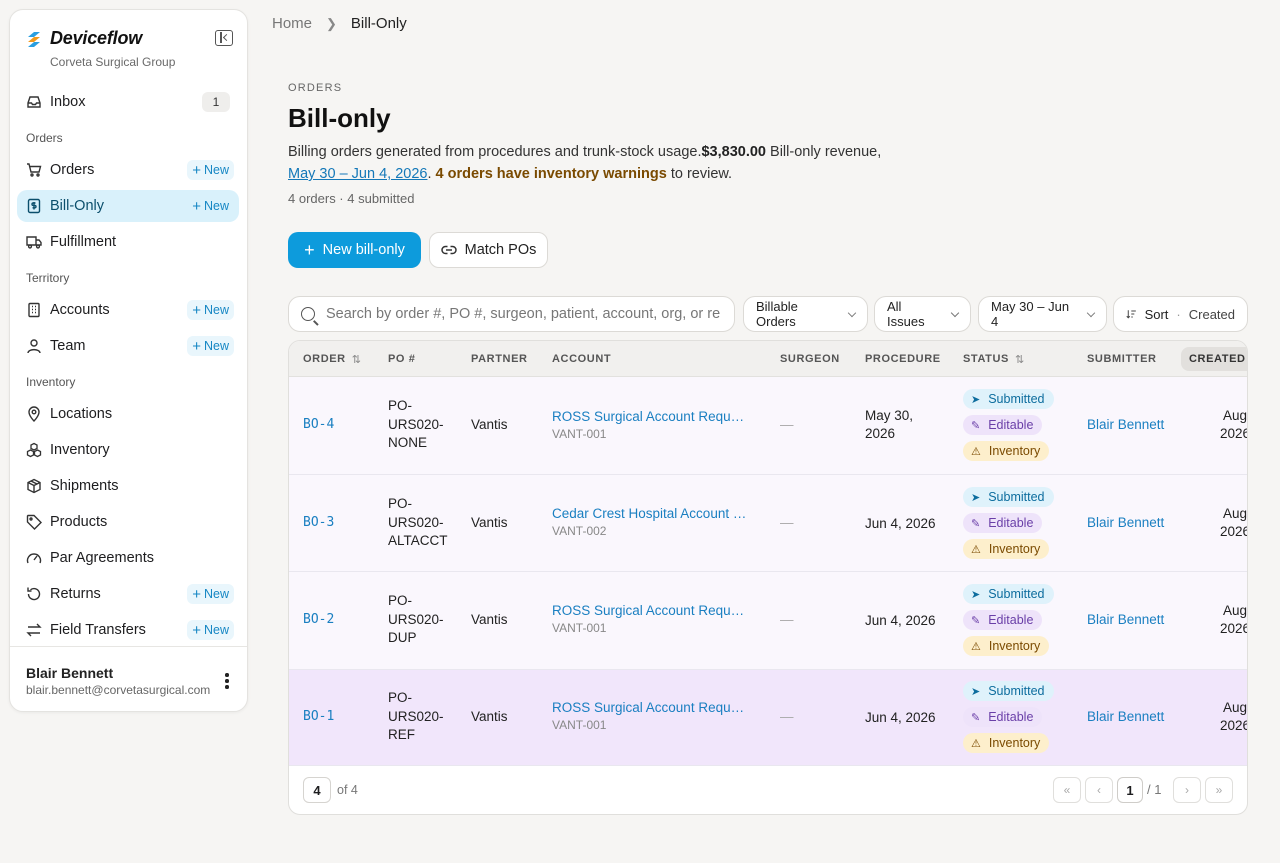 This screenshot has width=1280, height=863. Describe the element at coordinates (224, 38) in the screenshot. I see `collapse-sidebar-icon` at that location.